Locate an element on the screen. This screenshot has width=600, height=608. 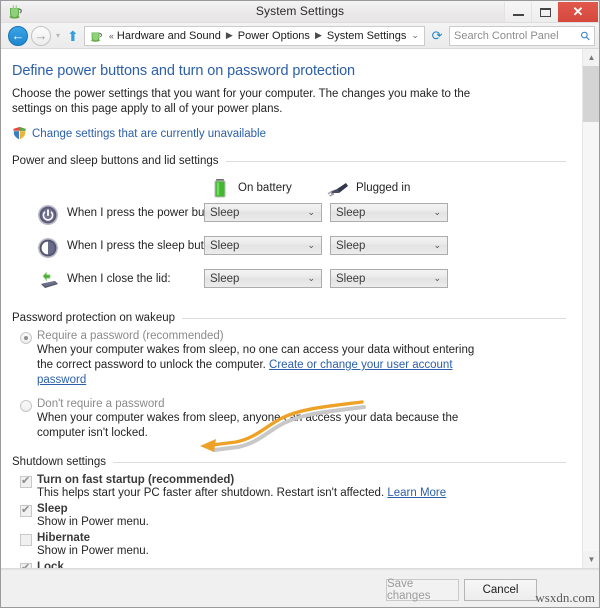
checkbox-item-hibernate: Hibernate Show in Power menu. is located at coordinates (289, 545).